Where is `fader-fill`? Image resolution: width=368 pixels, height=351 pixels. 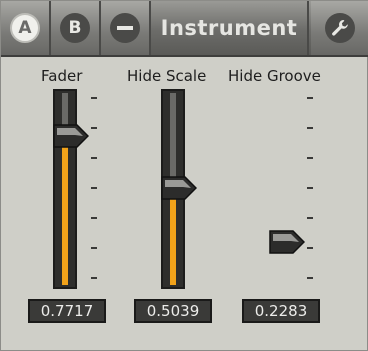 fader-fill is located at coordinates (65, 209).